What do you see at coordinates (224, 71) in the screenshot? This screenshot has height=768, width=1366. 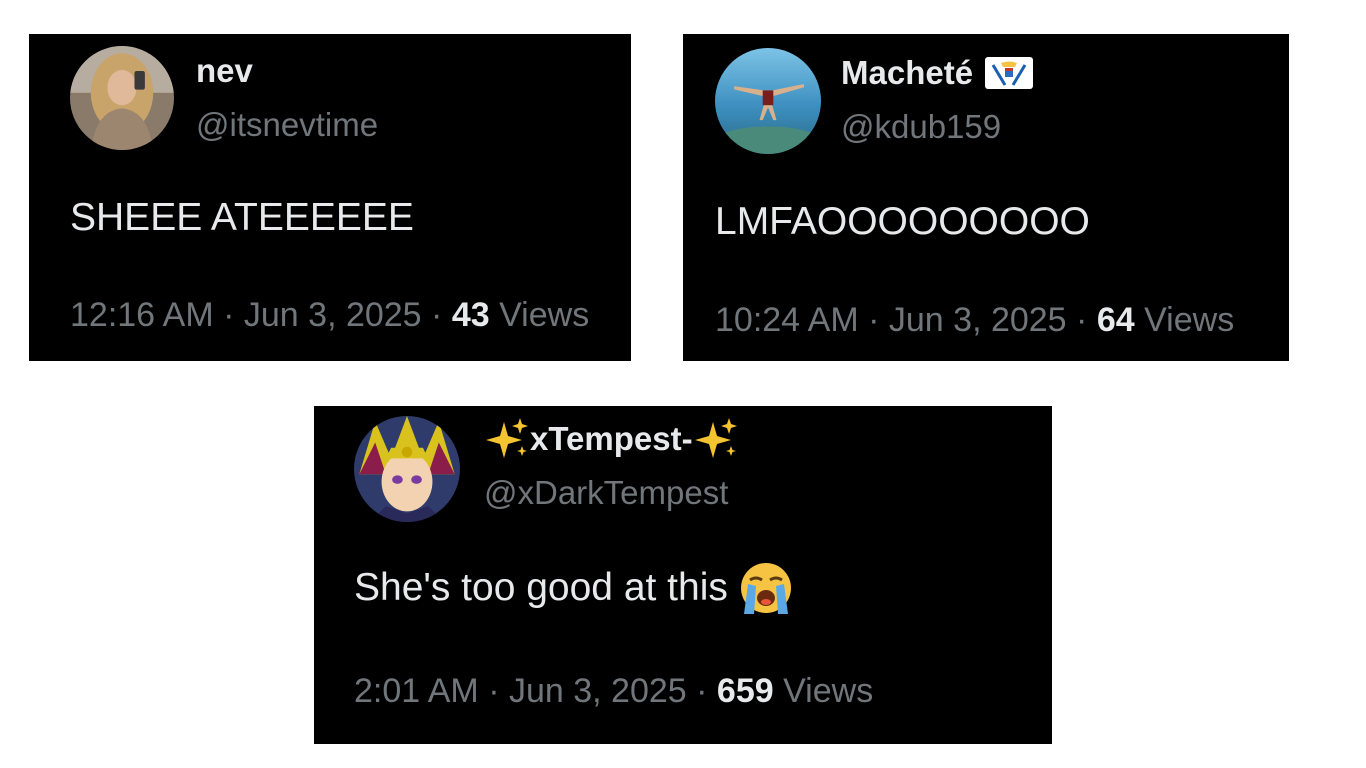 I see `display-name: nev` at bounding box center [224, 71].